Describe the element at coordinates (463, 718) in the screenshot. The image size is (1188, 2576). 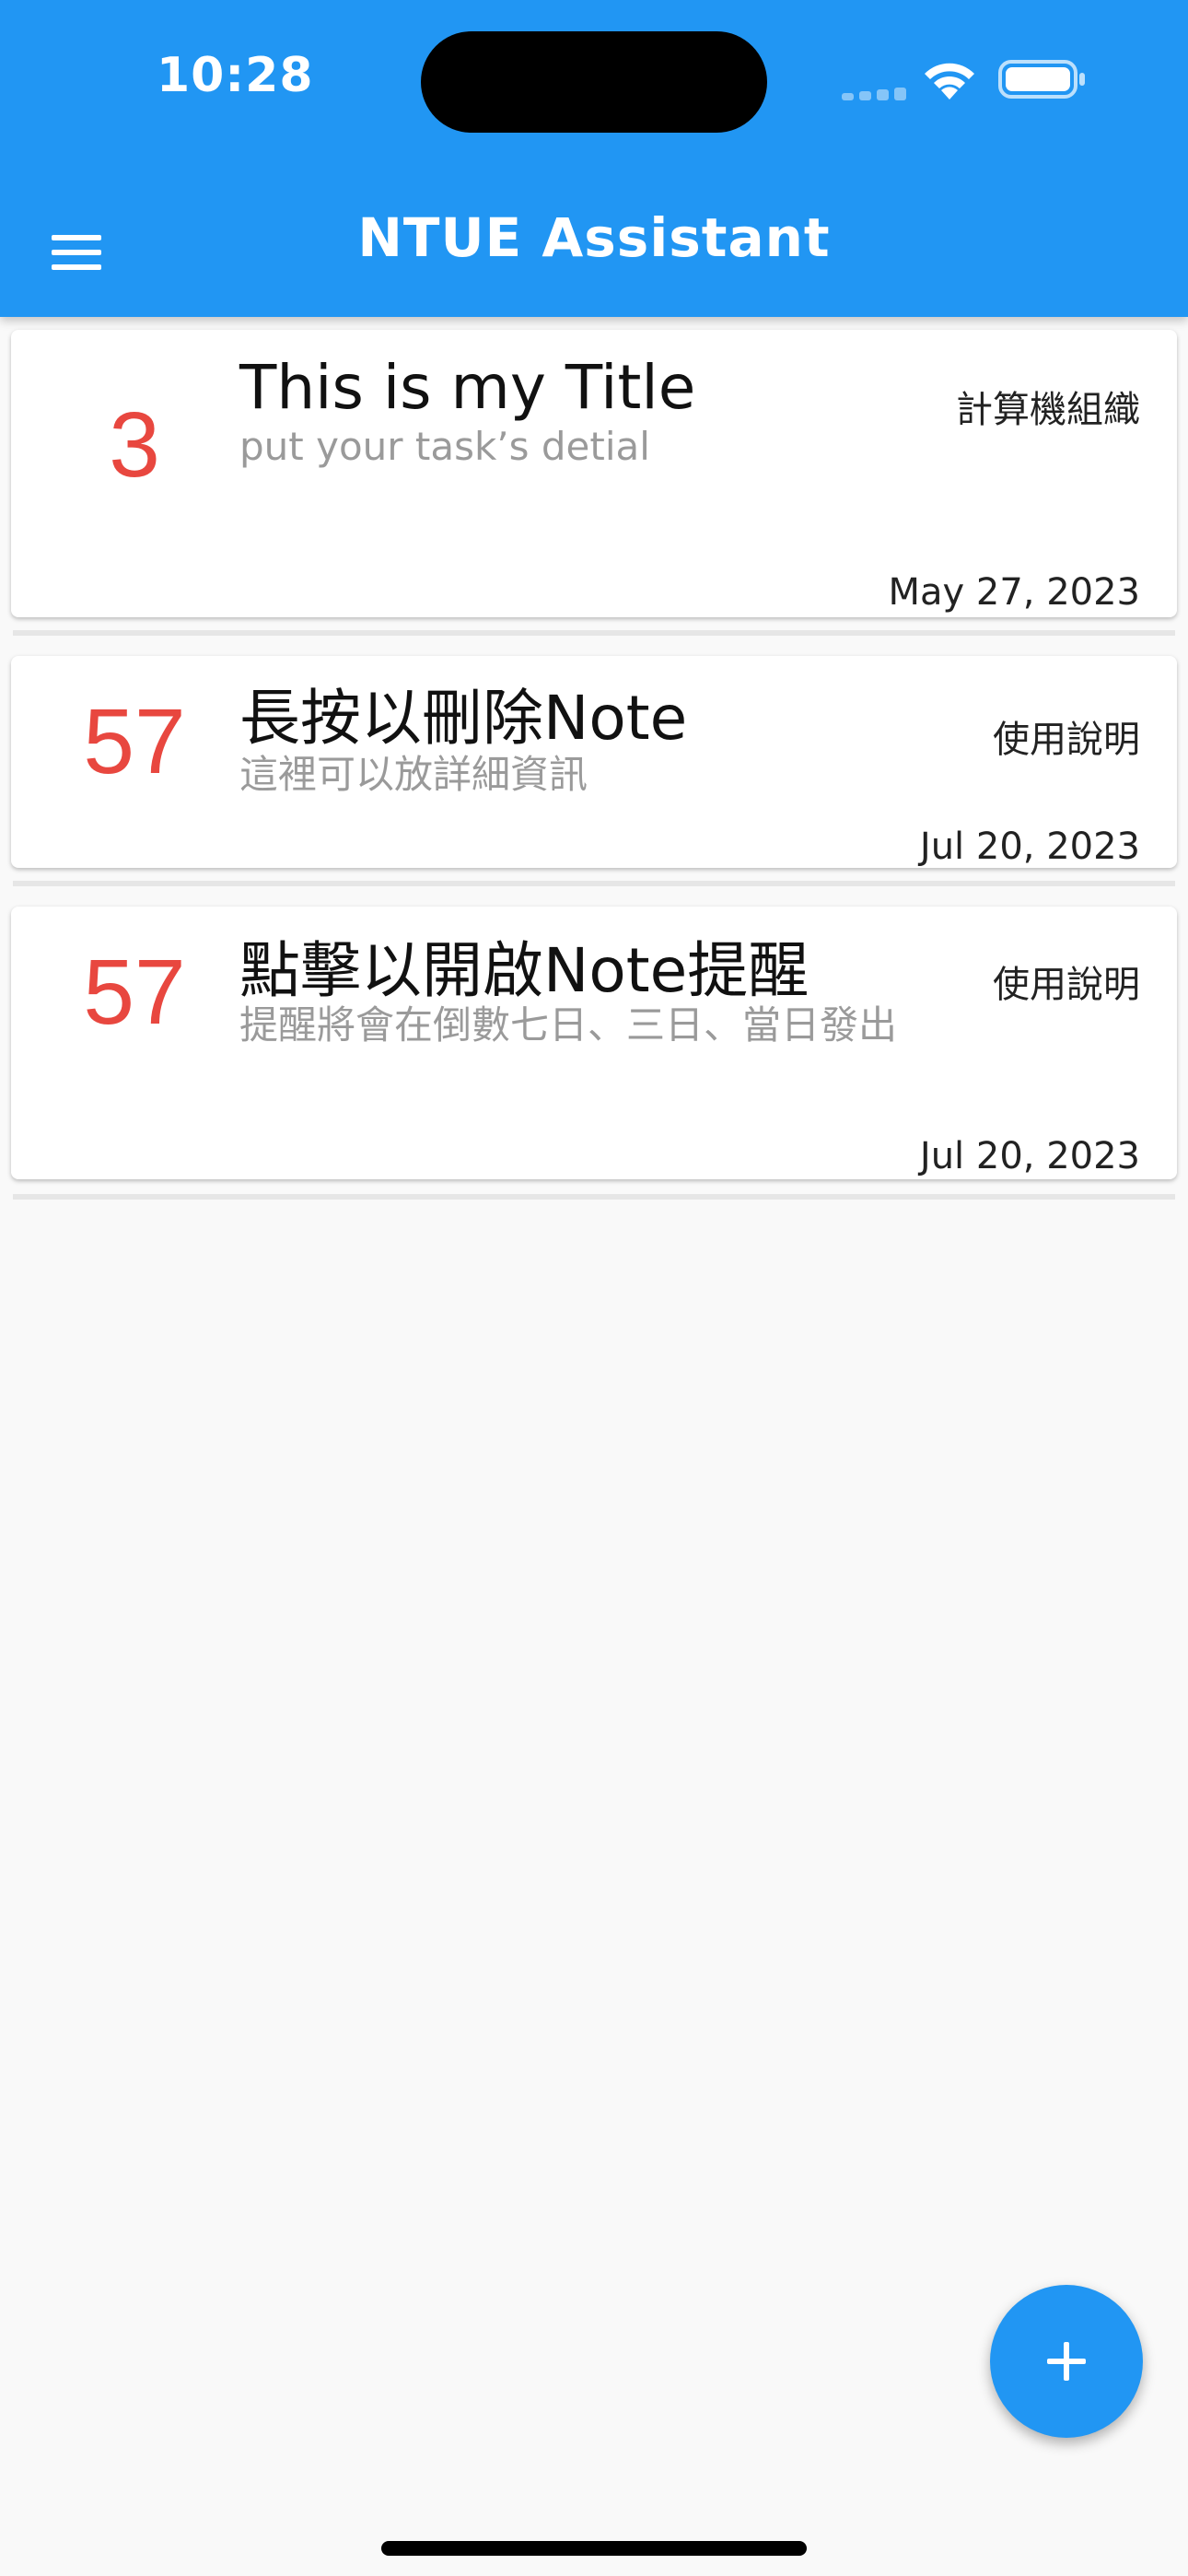
I see `note-title: 長按以刪除Note` at that location.